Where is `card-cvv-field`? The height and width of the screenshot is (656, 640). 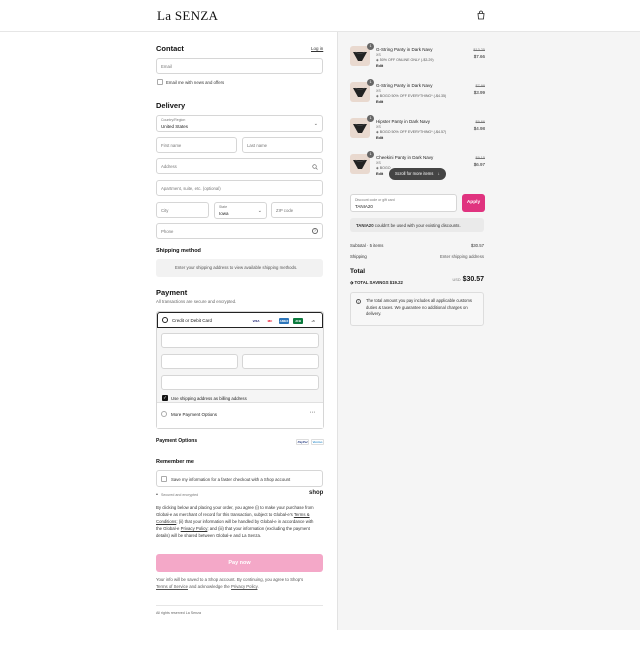
card-cvv-field is located at coordinates (280, 361).